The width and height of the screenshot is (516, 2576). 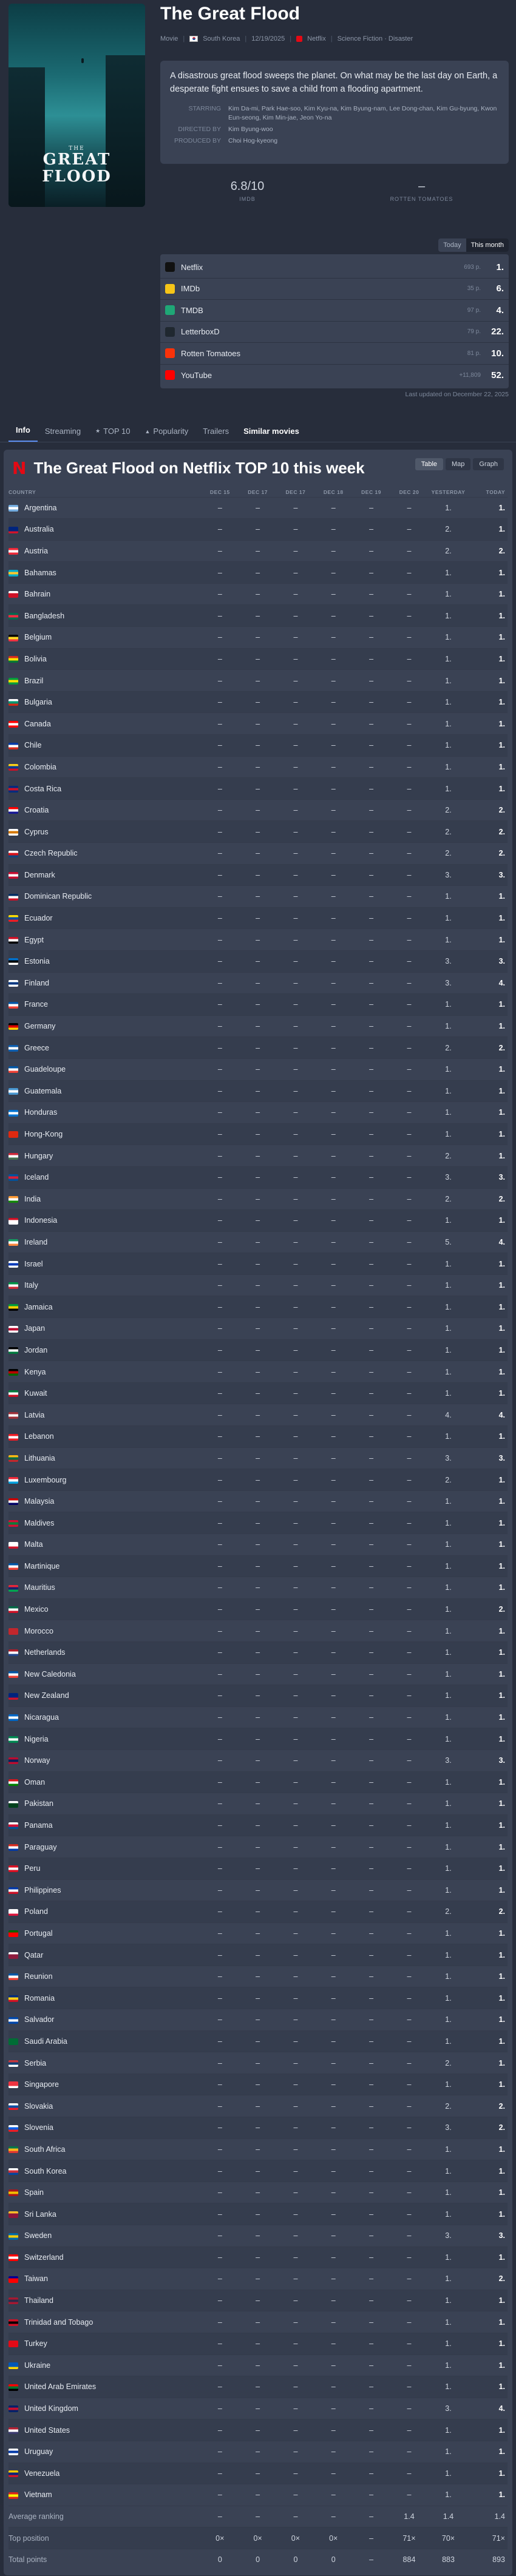 I want to click on country-name: Ireland, so click(x=35, y=1242).